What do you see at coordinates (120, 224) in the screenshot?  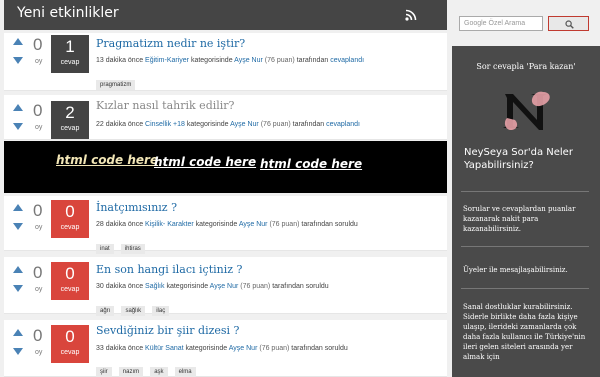 I see `question-time: 28 dakika önce` at bounding box center [120, 224].